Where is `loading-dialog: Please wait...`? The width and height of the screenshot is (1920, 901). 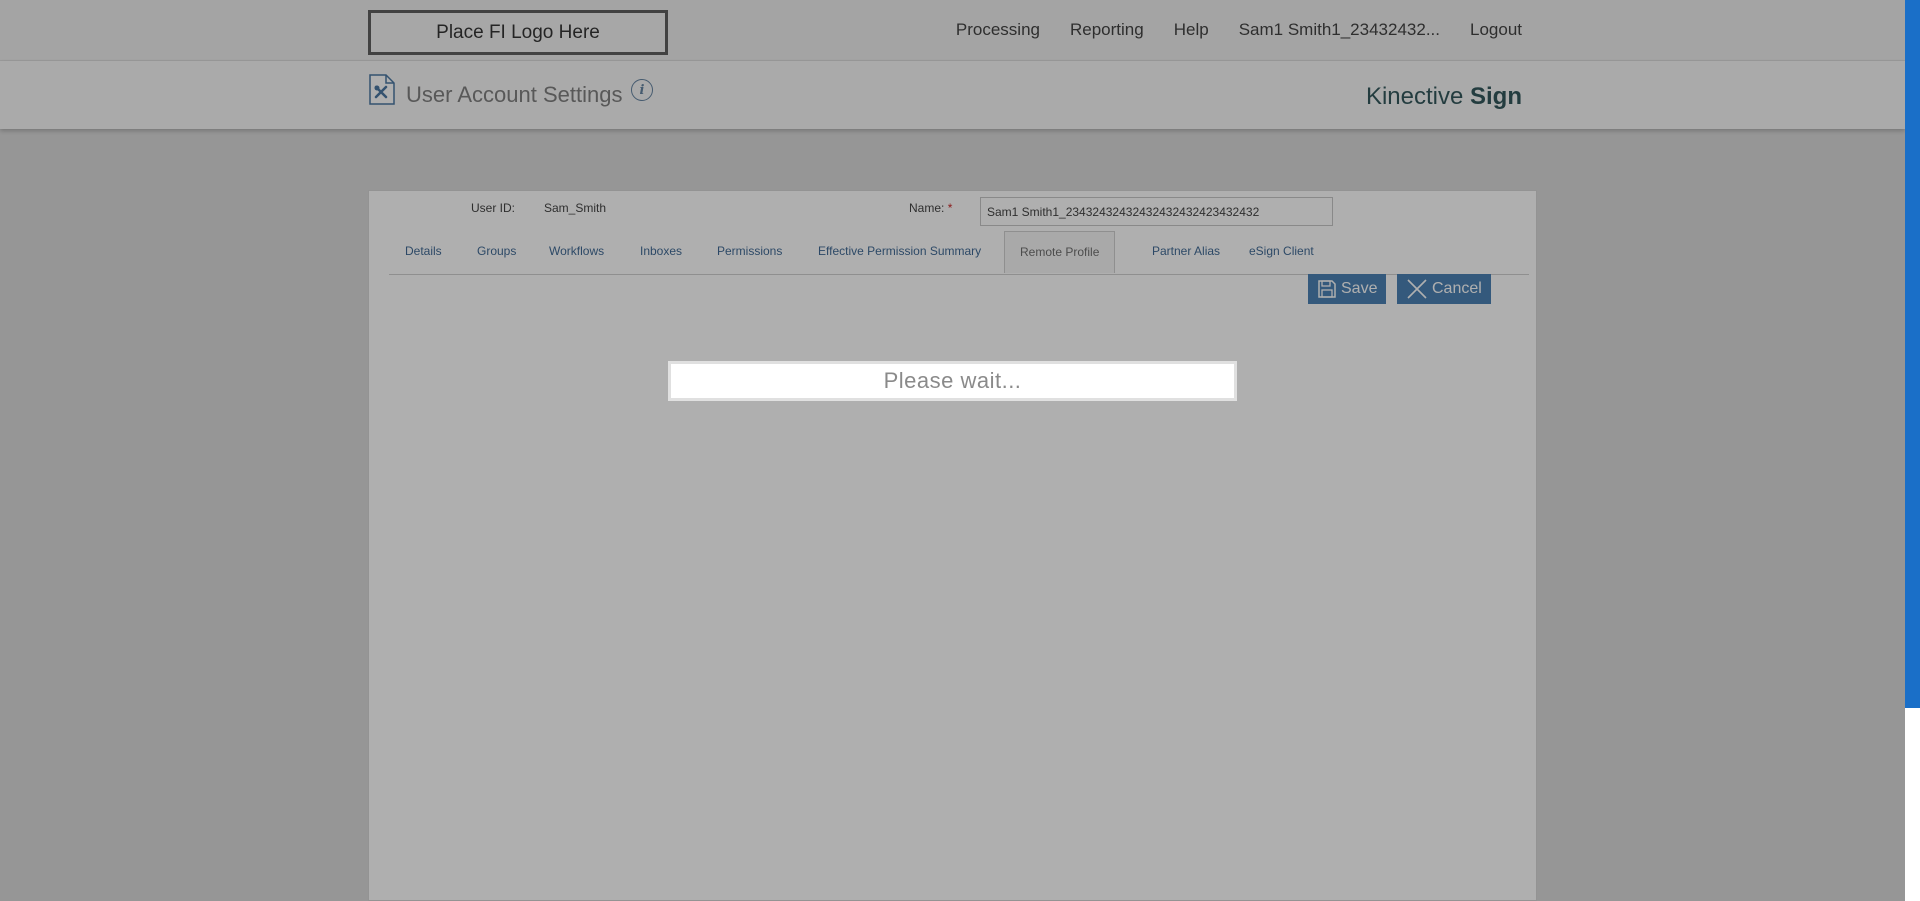
loading-dialog: Please wait... is located at coordinates (952, 381).